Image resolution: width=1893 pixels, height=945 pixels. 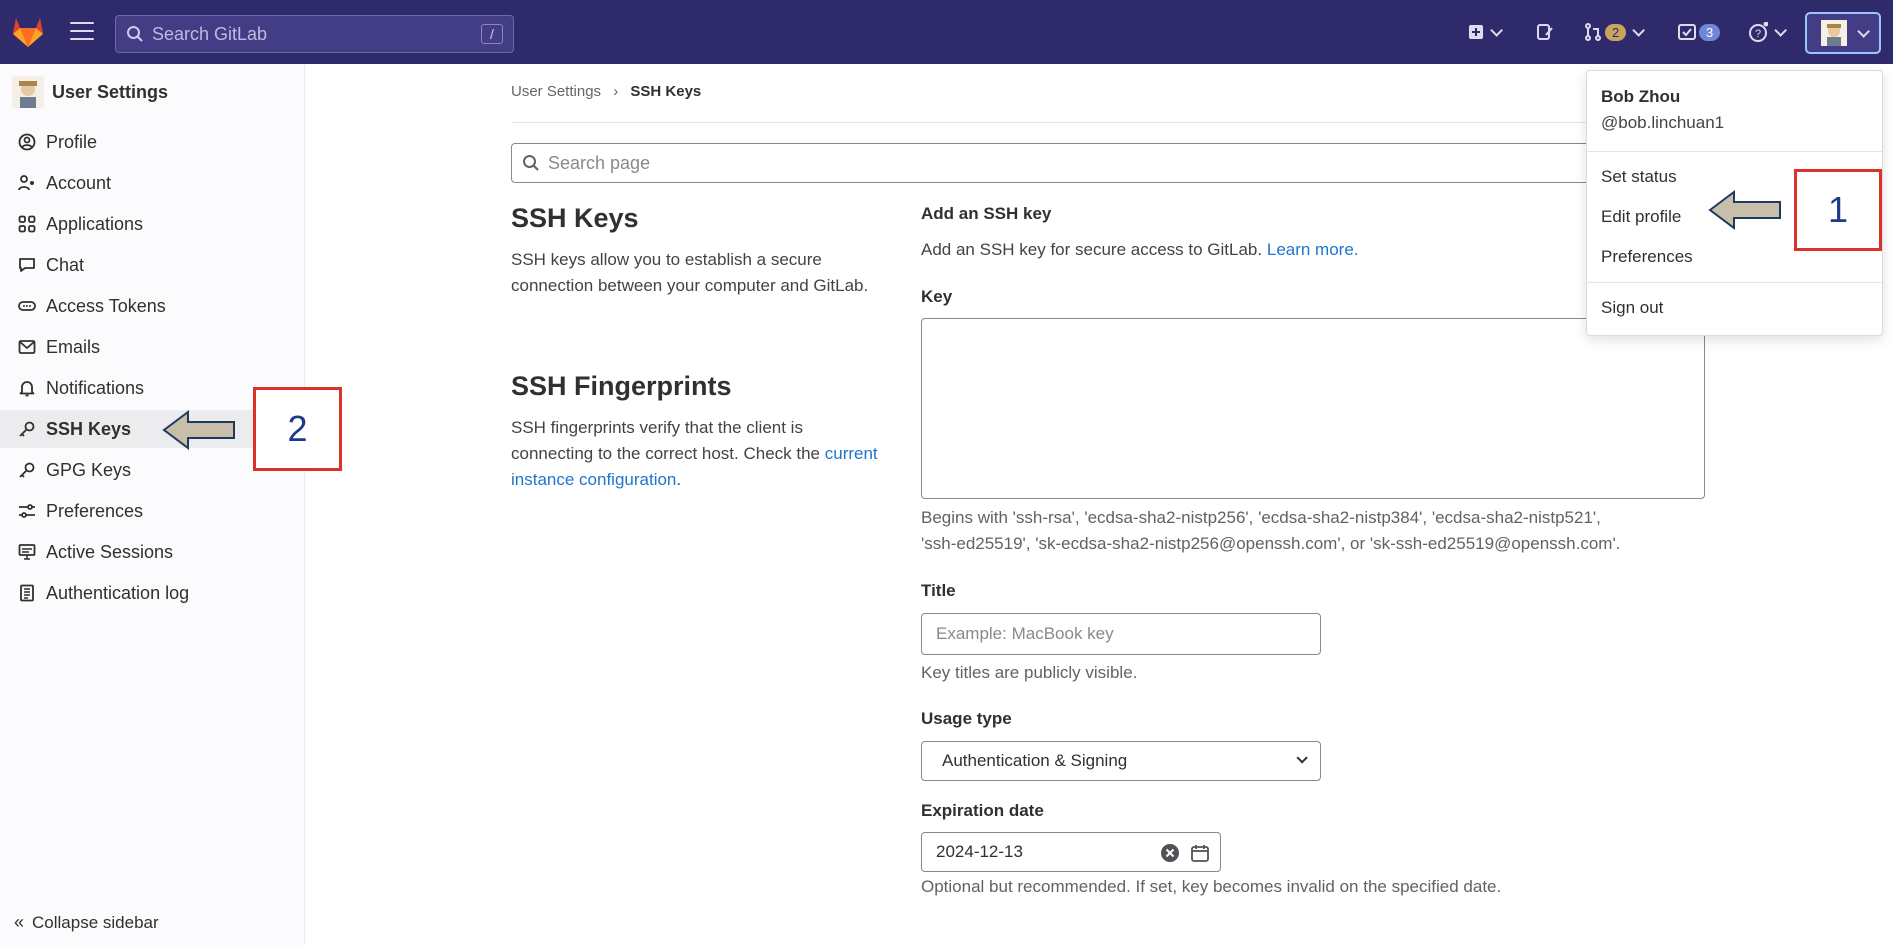 I want to click on sidebar-item-label: Emails, so click(x=73, y=346).